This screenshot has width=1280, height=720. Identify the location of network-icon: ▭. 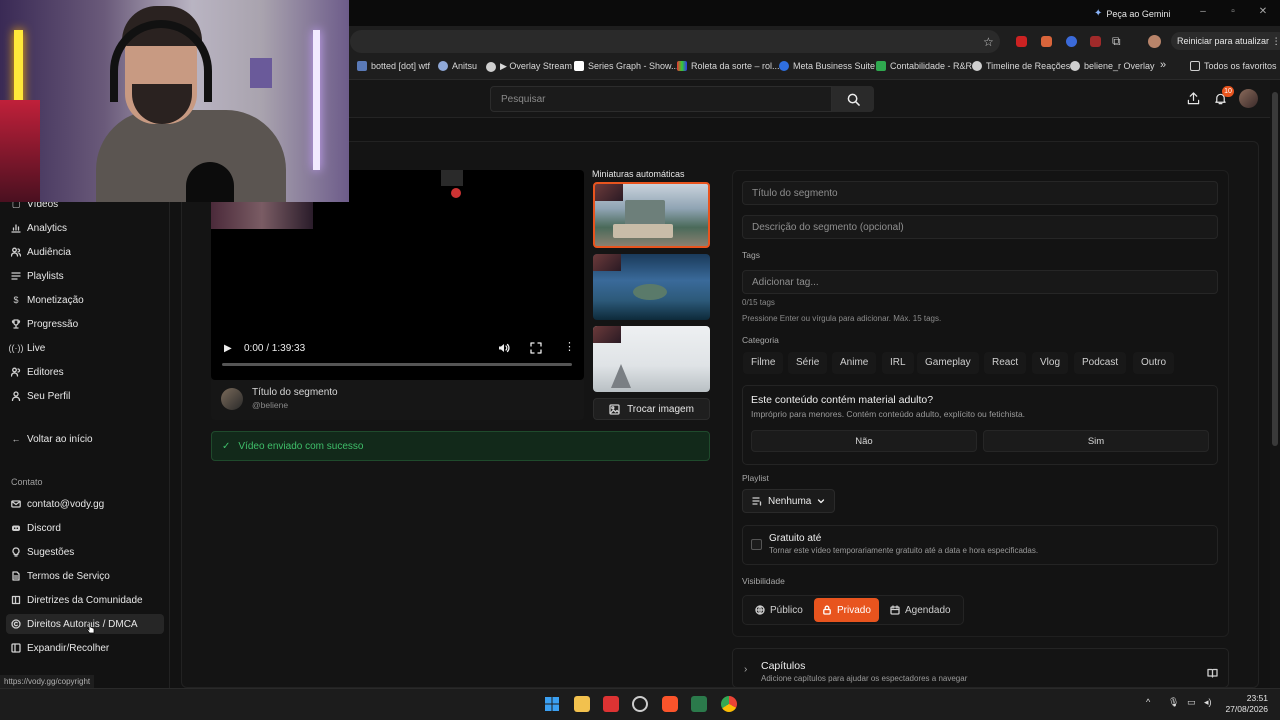
(1191, 702).